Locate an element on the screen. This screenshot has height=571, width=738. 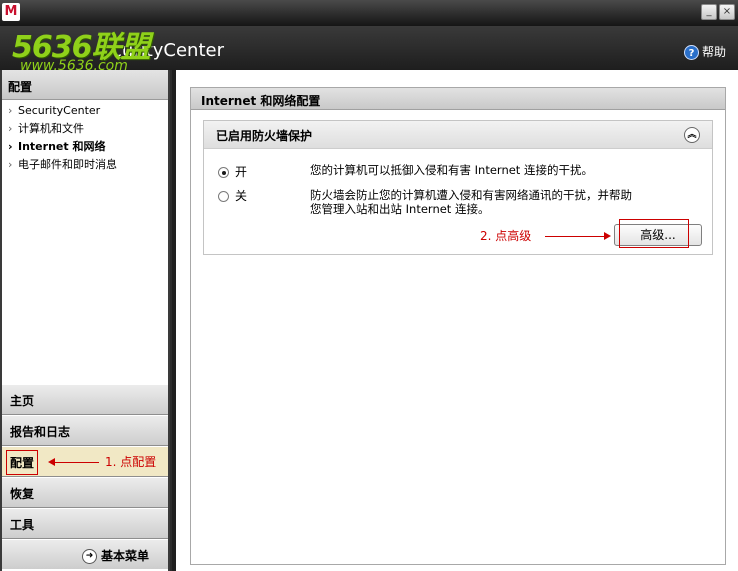
tab-home: 主页 is located at coordinates (85, 399).